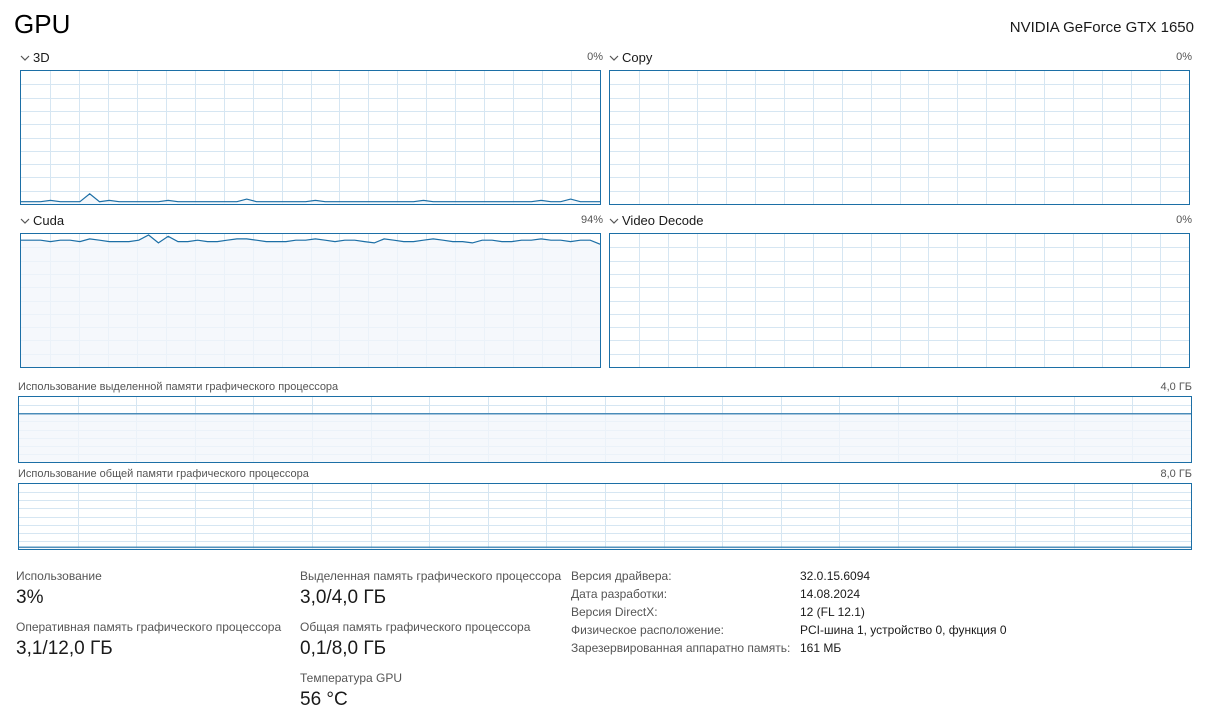 The width and height of the screenshot is (1207, 726). I want to click on shared-stat-label: Общая память графического процессора, so click(415, 627).